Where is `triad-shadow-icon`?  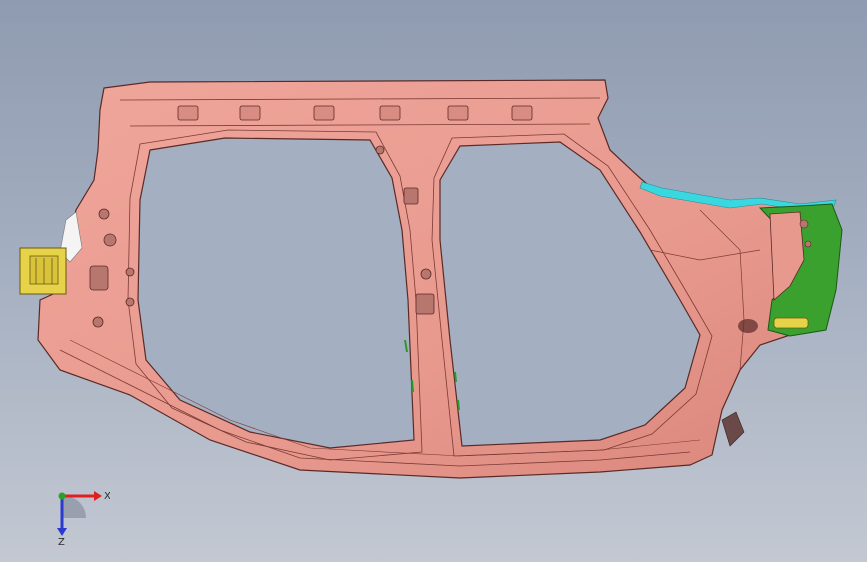 triad-shadow-icon is located at coordinates (74, 506).